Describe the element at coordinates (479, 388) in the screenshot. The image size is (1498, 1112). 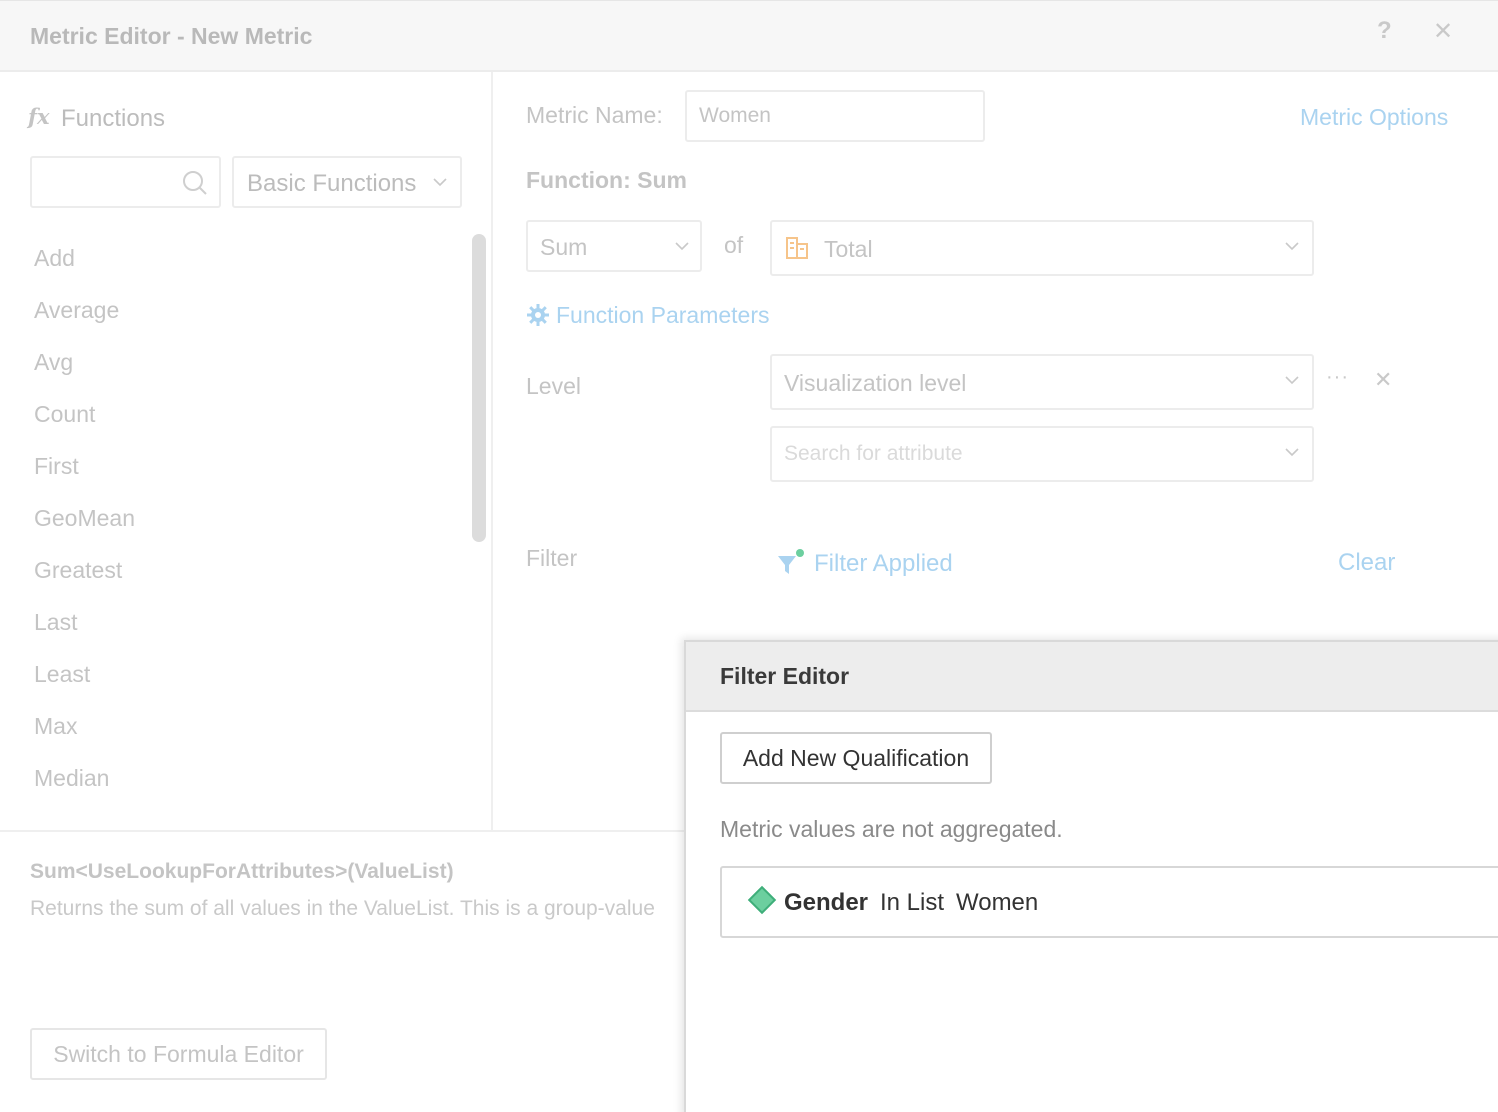
I see `function-list-scrollbar` at that location.